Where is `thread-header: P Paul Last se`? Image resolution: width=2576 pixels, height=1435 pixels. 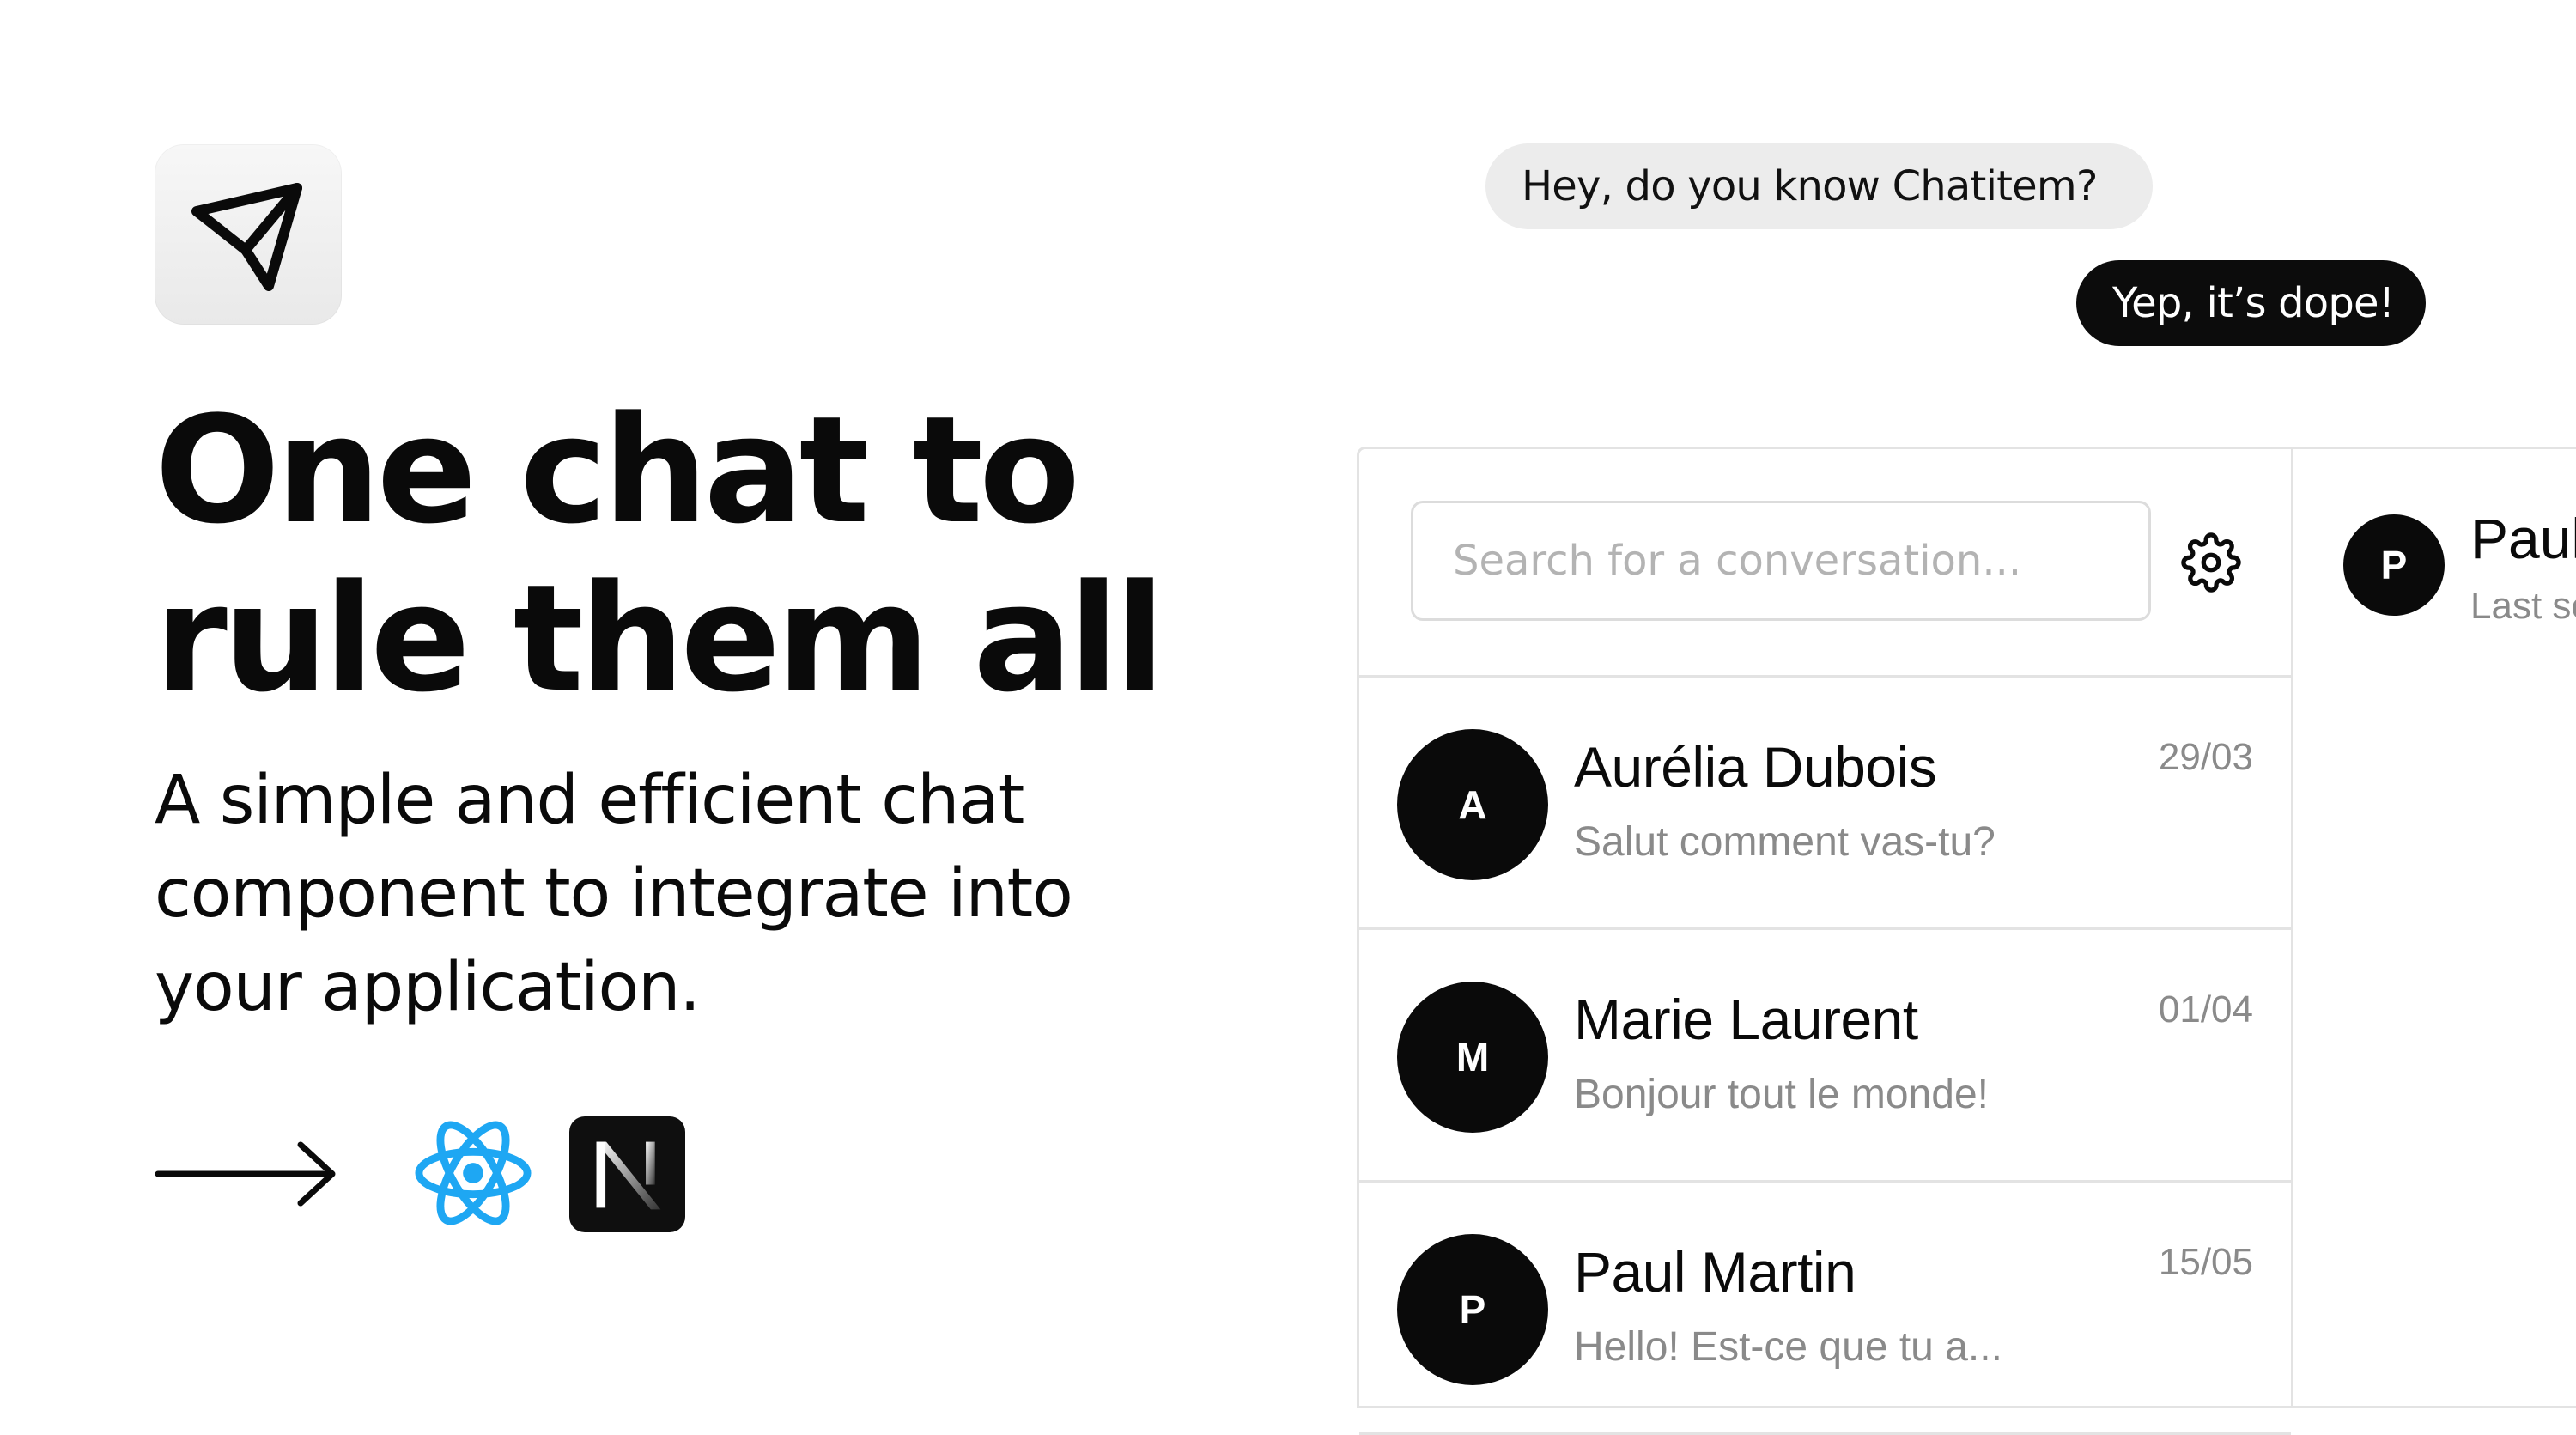 thread-header: P Paul Last se is located at coordinates (2434, 563).